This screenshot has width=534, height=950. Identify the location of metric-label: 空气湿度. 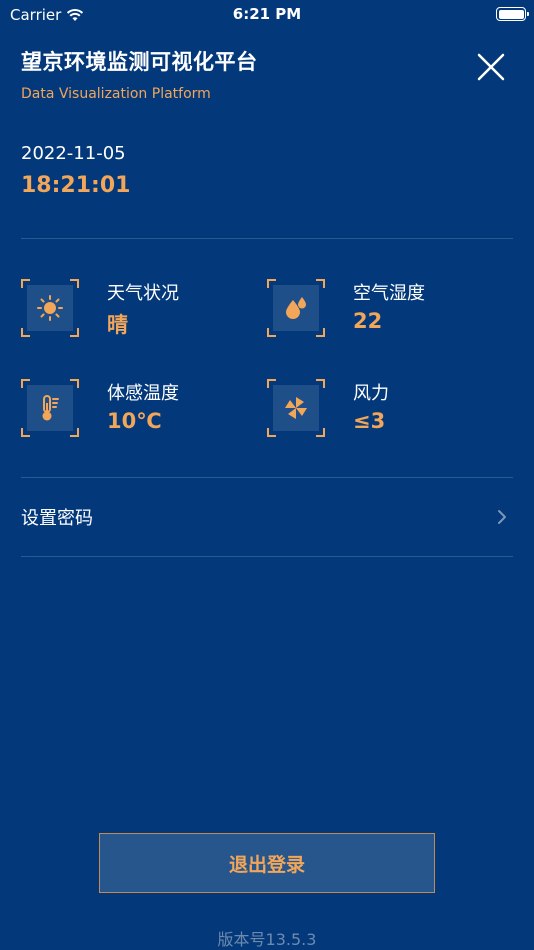
(389, 293).